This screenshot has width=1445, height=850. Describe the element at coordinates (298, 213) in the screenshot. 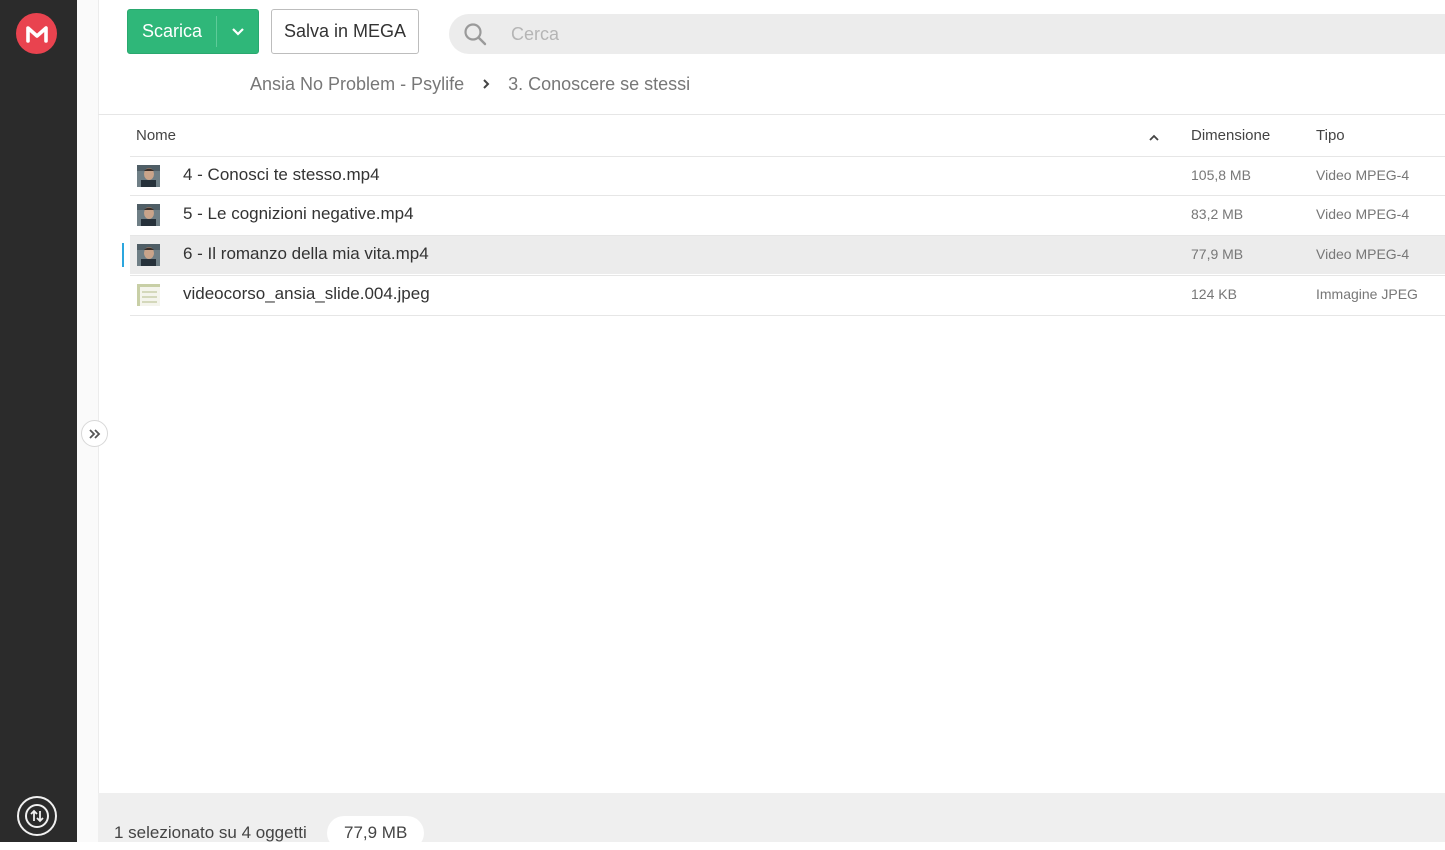

I see `file-name: 5 - Le cognizioni negative.mp4` at that location.